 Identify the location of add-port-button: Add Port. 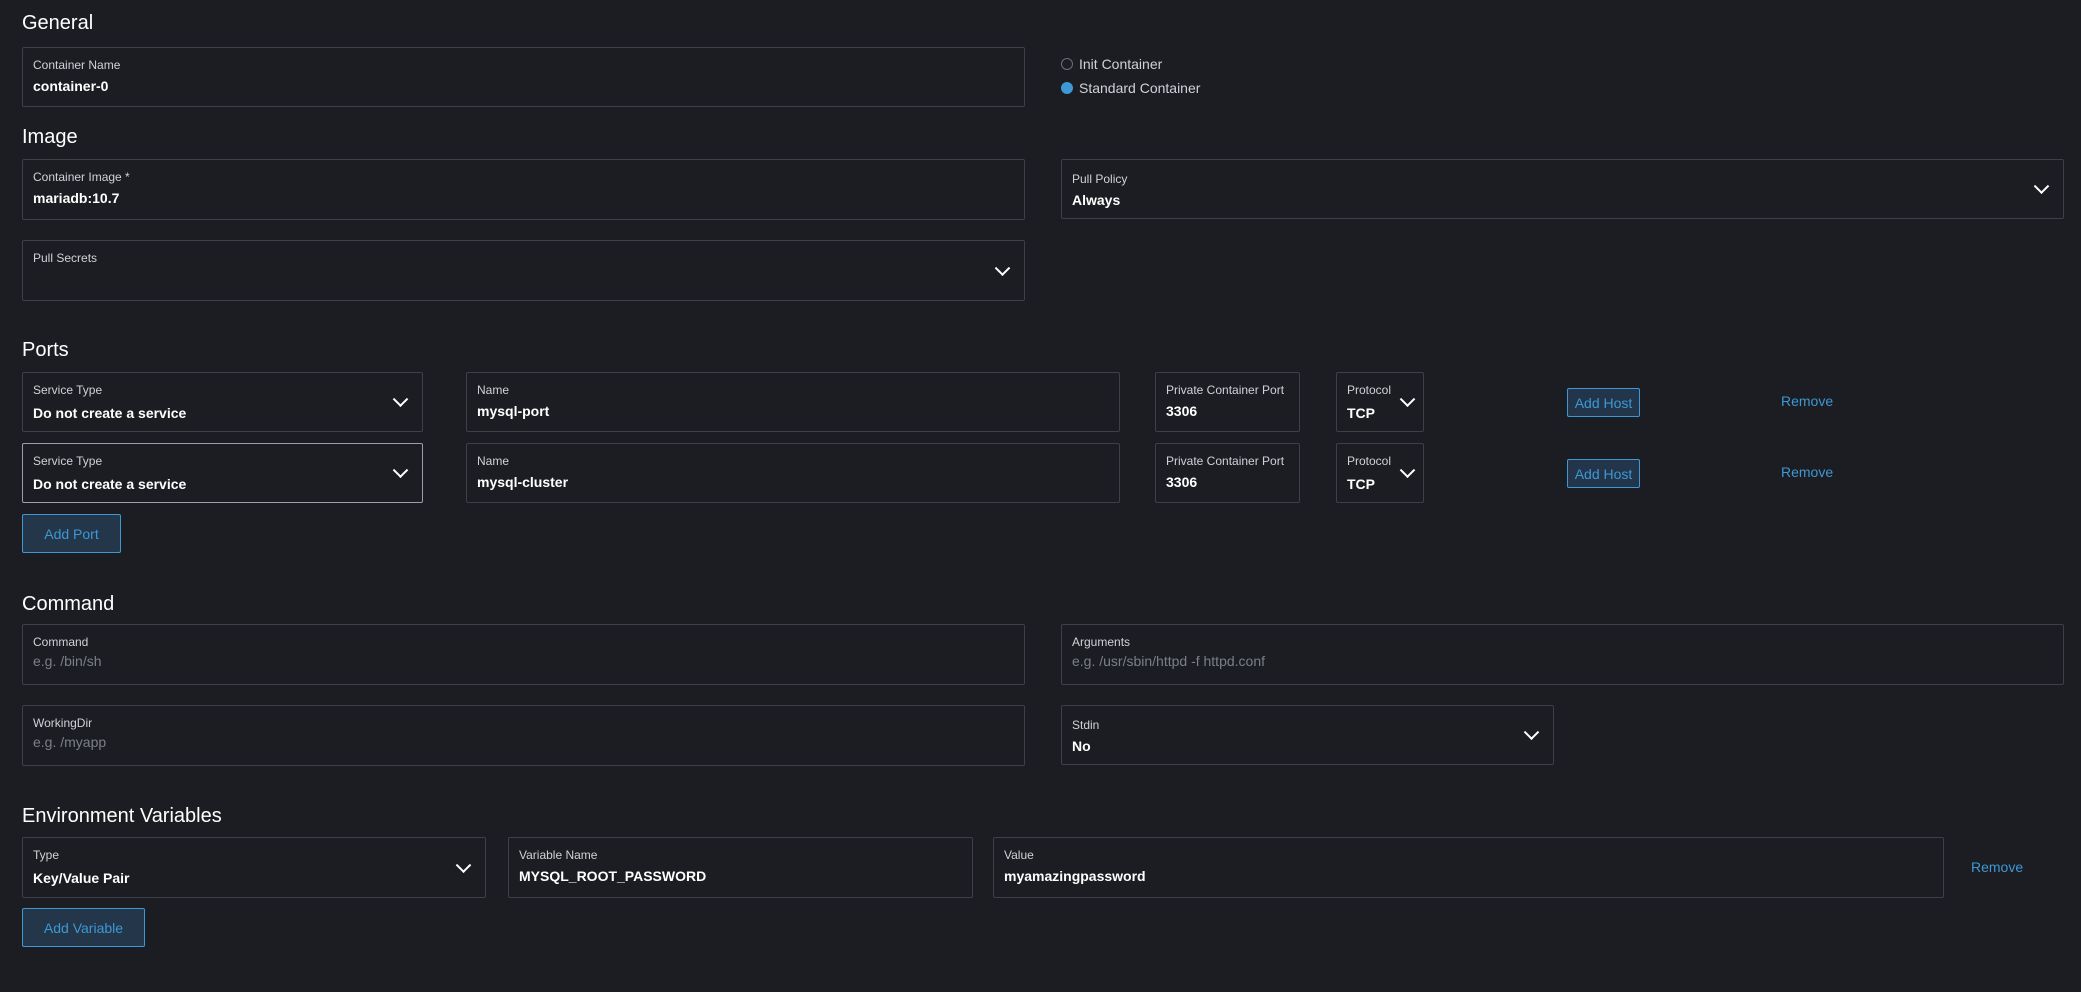
(71, 533).